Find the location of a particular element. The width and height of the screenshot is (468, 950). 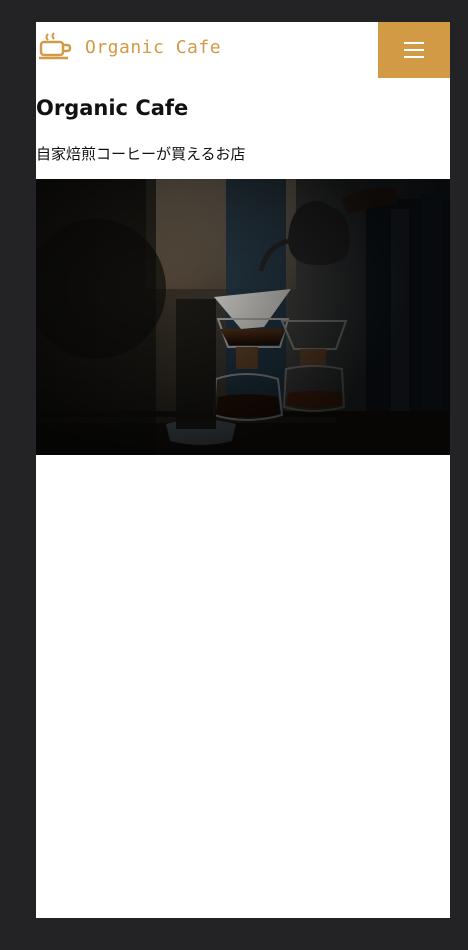

page-title: Organic Cafe is located at coordinates (112, 108).